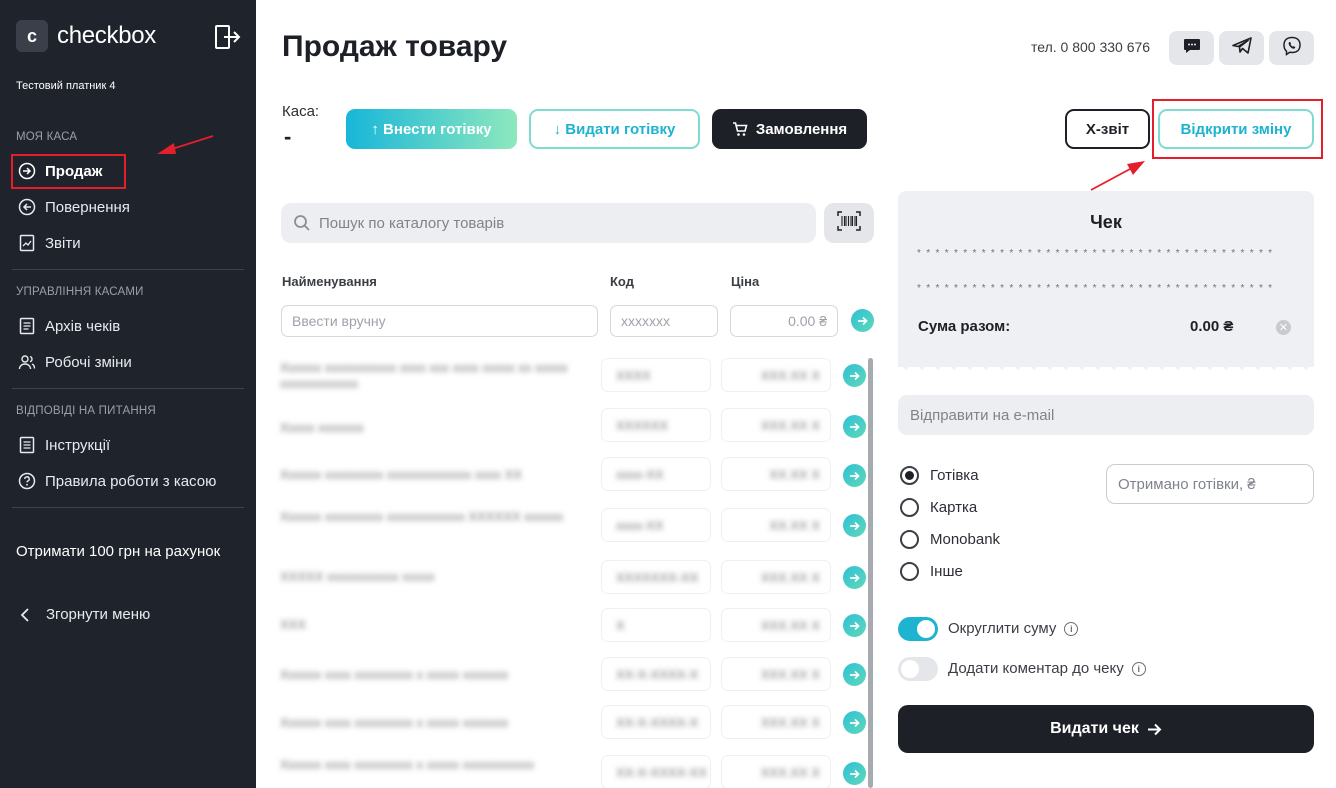 The width and height of the screenshot is (1336, 788). I want to click on sidebar-item-reports: Звіти, so click(49, 243).